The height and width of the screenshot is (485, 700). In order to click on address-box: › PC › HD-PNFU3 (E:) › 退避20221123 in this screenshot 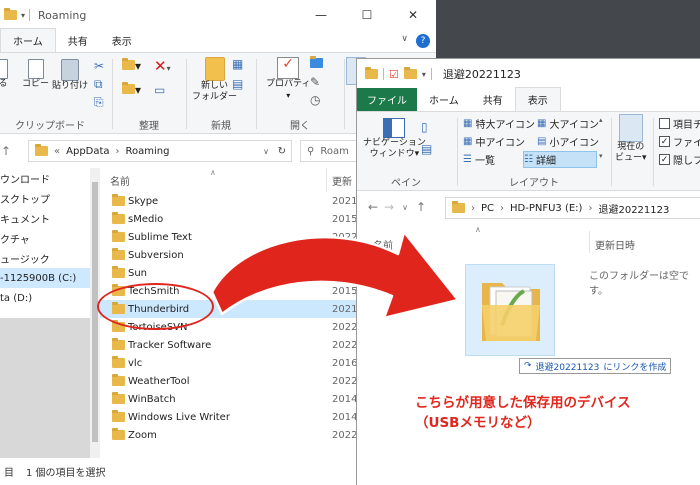, I will do `click(572, 208)`.